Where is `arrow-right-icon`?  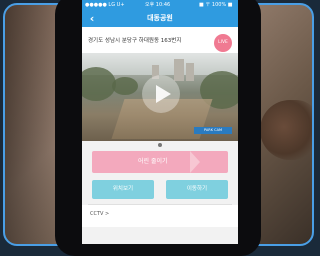 arrow-right-icon is located at coordinates (195, 162).